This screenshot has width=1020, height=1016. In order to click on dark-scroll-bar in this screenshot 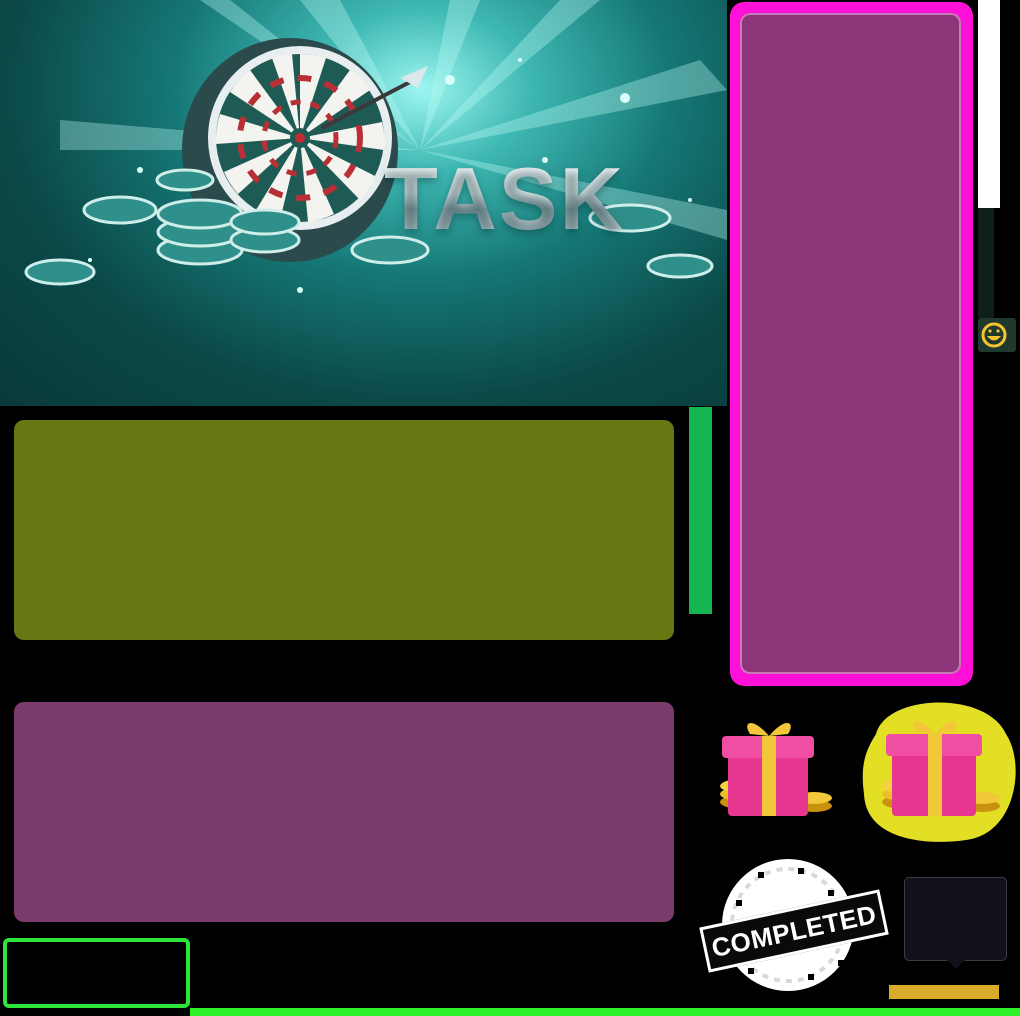, I will do `click(986, 263)`.